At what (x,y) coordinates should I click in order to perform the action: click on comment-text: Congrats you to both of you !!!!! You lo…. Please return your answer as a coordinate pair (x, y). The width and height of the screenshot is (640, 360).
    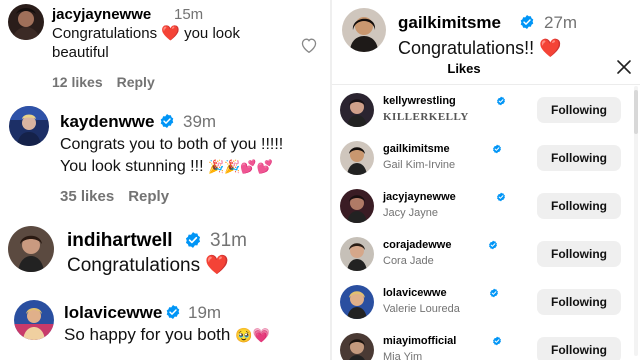
    Looking at the image, I should click on (172, 155).